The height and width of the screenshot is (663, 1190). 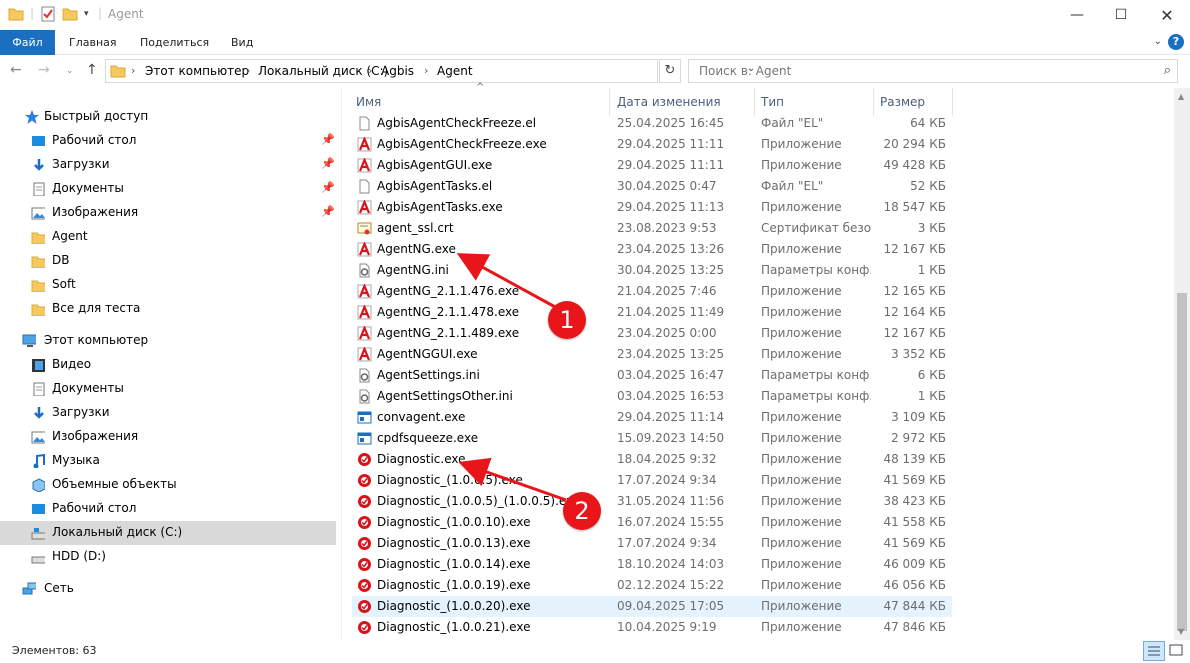 I want to click on sidebar-item: Загрузки 📌, so click(x=168, y=165).